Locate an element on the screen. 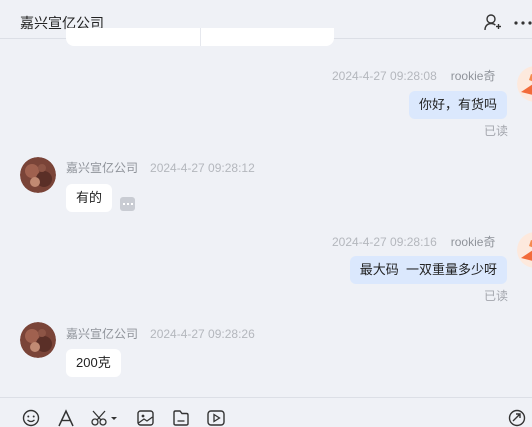 The height and width of the screenshot is (427, 532). bubble-divider is located at coordinates (200, 37).